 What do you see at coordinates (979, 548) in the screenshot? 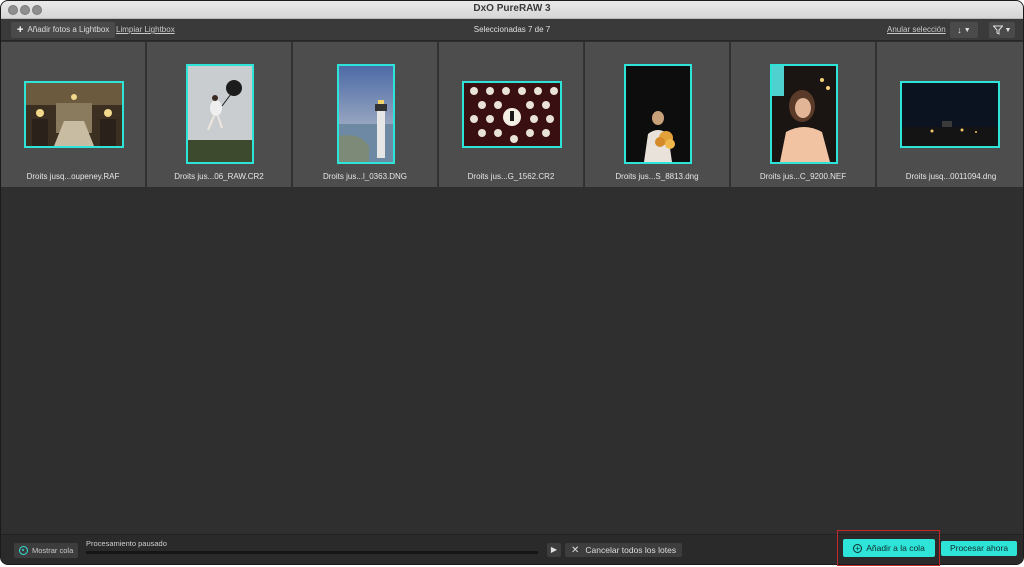
I see `process-now-button: Procesar ahora` at bounding box center [979, 548].